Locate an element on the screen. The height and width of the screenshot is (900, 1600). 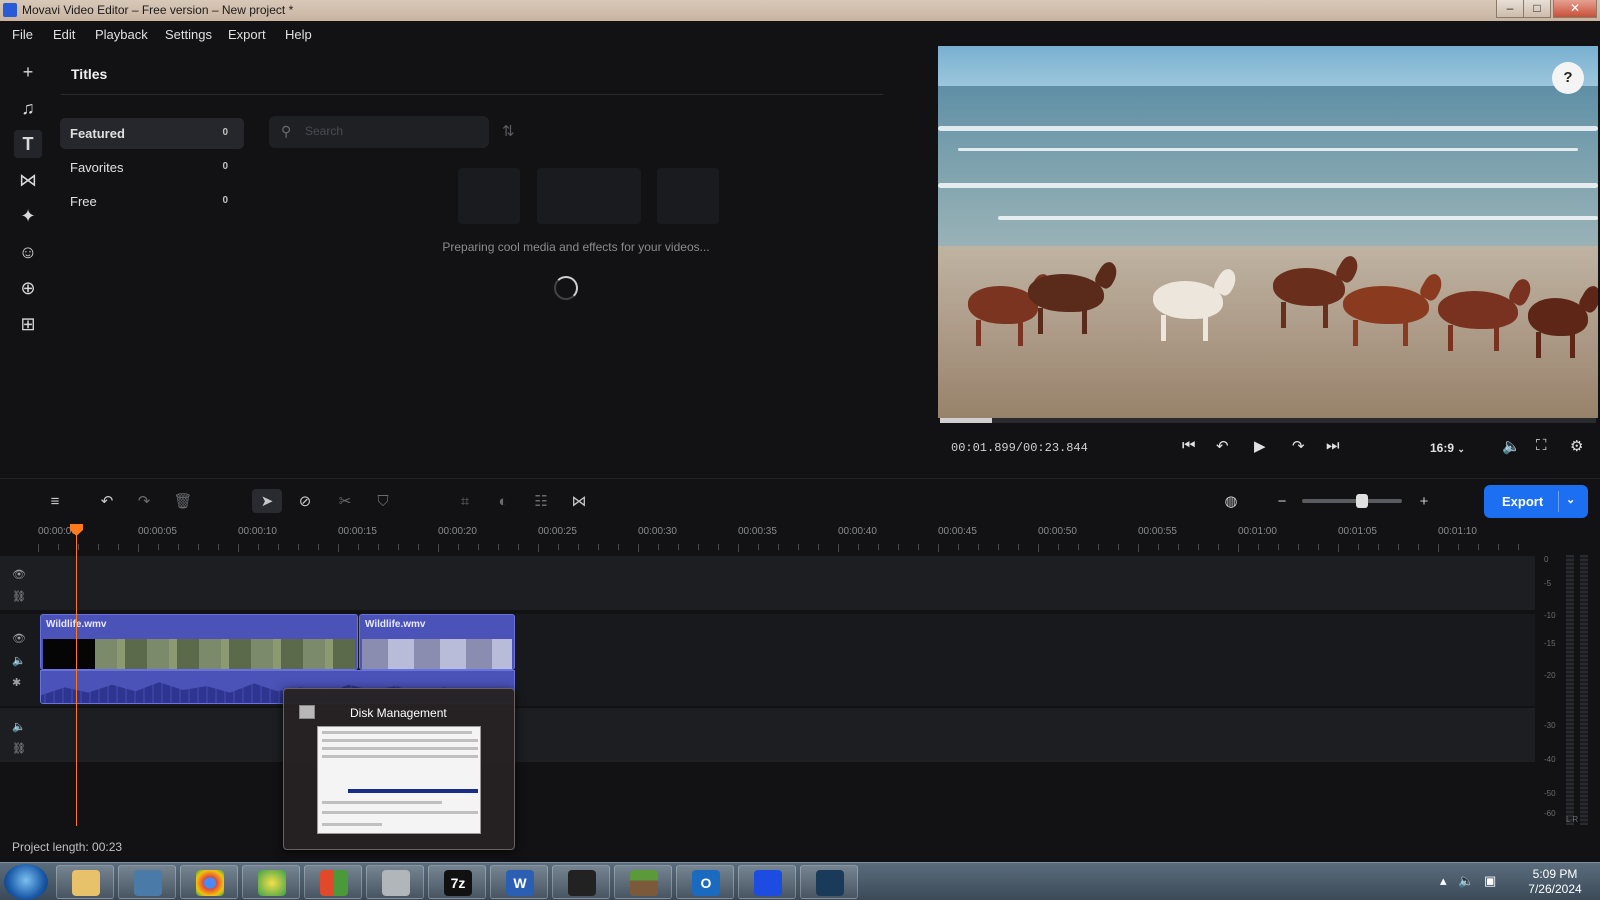
export-button: Export ⌄ is located at coordinates (1536, 501).